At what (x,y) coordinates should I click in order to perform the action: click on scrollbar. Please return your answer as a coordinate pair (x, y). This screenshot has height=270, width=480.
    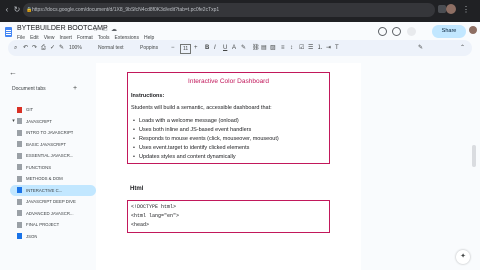
    Looking at the image, I should click on (474, 156).